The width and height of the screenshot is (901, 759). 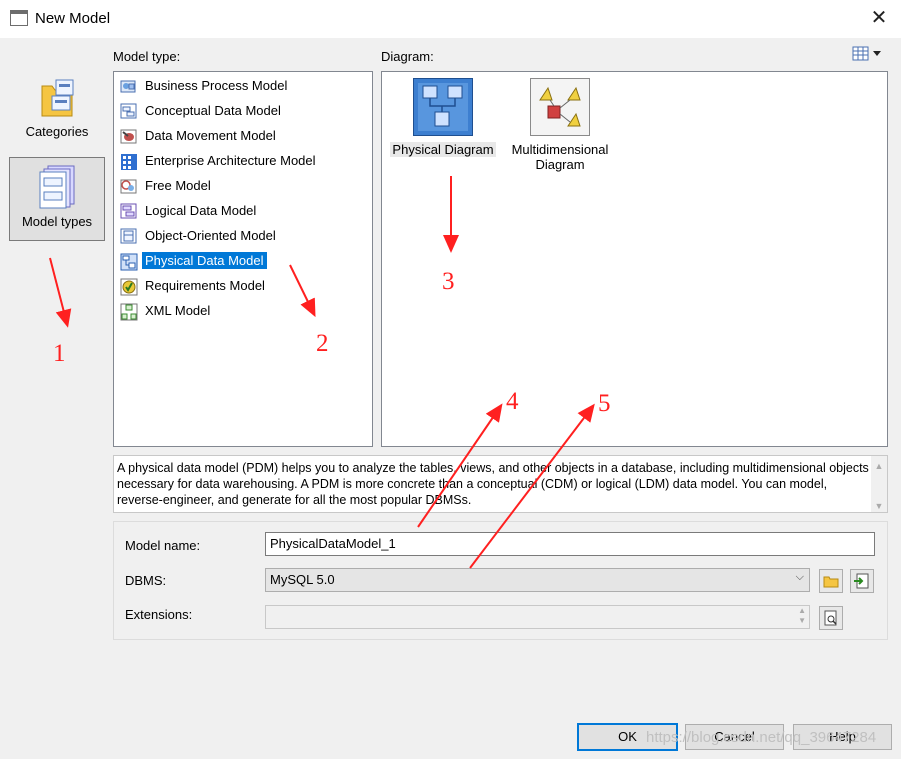 I want to click on watermark: https://blog.csdn.net/qq_39647284, so click(x=761, y=737).